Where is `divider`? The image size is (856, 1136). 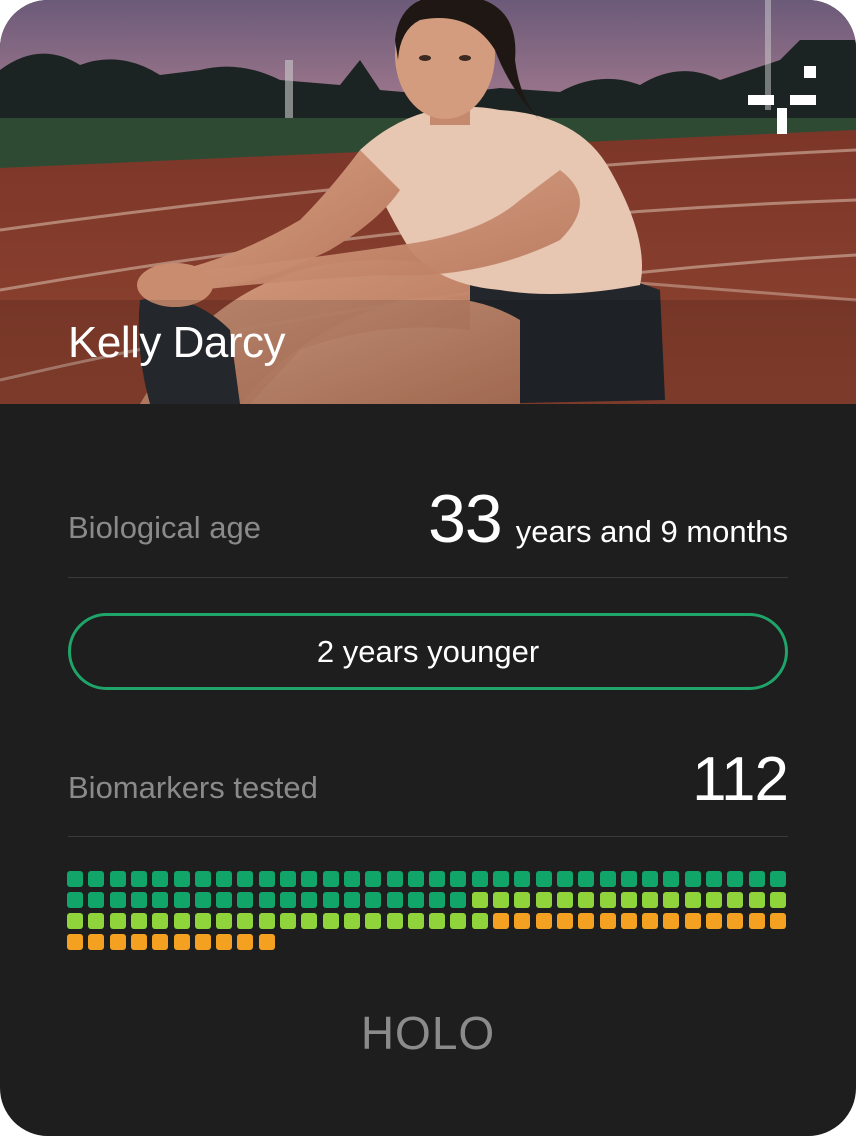
divider is located at coordinates (428, 577).